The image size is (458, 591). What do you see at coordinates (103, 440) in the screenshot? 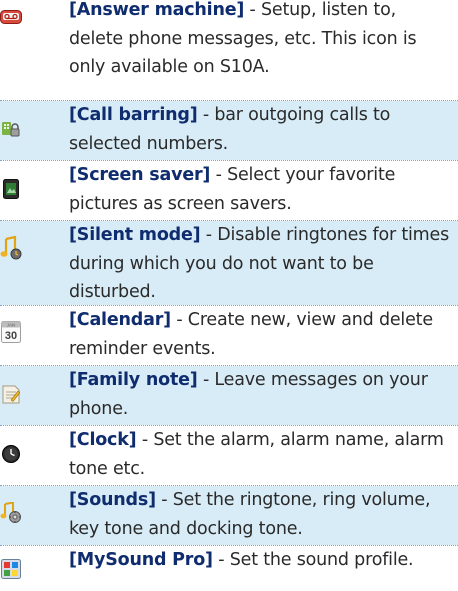
I see `item-key: [Clock]` at bounding box center [103, 440].